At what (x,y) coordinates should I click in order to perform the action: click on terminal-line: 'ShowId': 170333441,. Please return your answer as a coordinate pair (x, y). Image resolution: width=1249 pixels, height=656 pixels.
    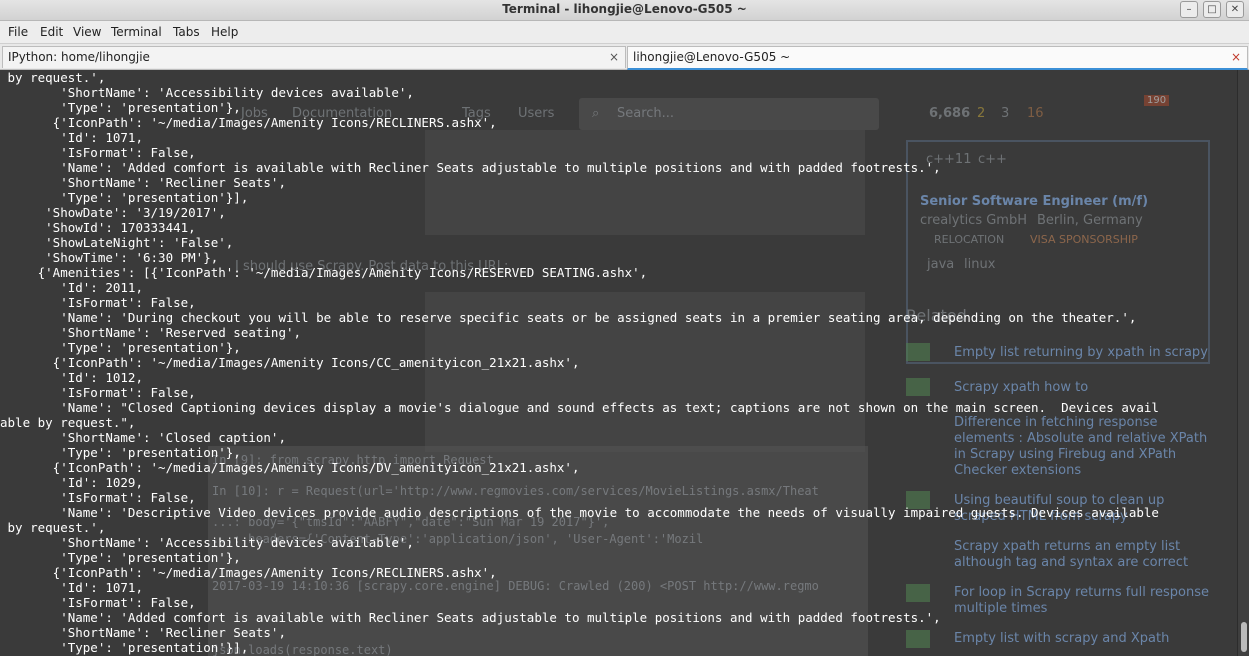
    Looking at the image, I should click on (98, 227).